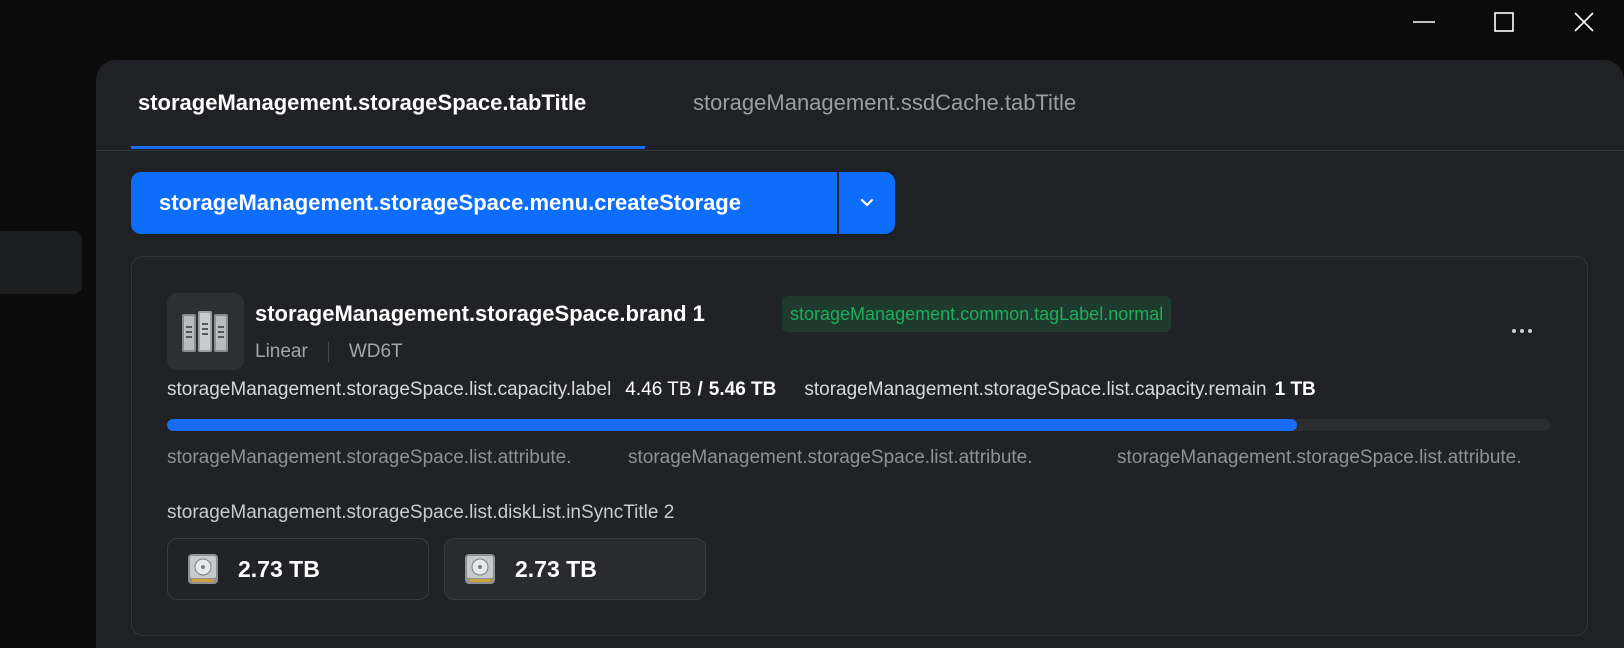 The width and height of the screenshot is (1624, 648). Describe the element at coordinates (884, 120) in the screenshot. I see `tab-ssd-cache: storageManagement.ssdCache.tabTitle` at that location.